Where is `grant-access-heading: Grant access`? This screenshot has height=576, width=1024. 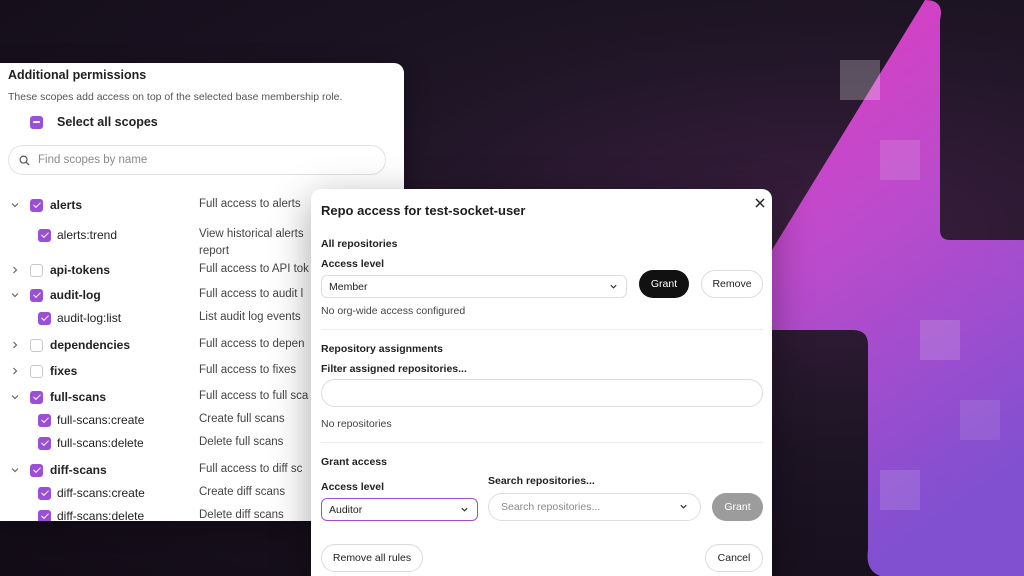
grant-access-heading: Grant access is located at coordinates (354, 462).